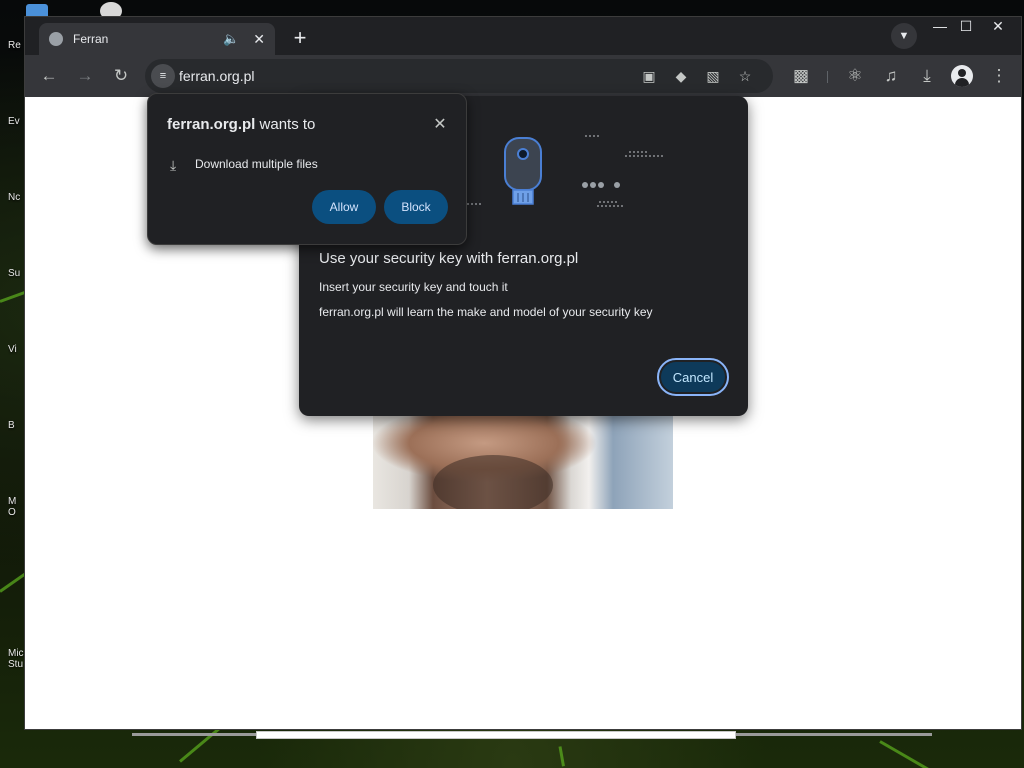 Image resolution: width=1024 pixels, height=768 pixels. I want to click on block-button: Block, so click(416, 207).